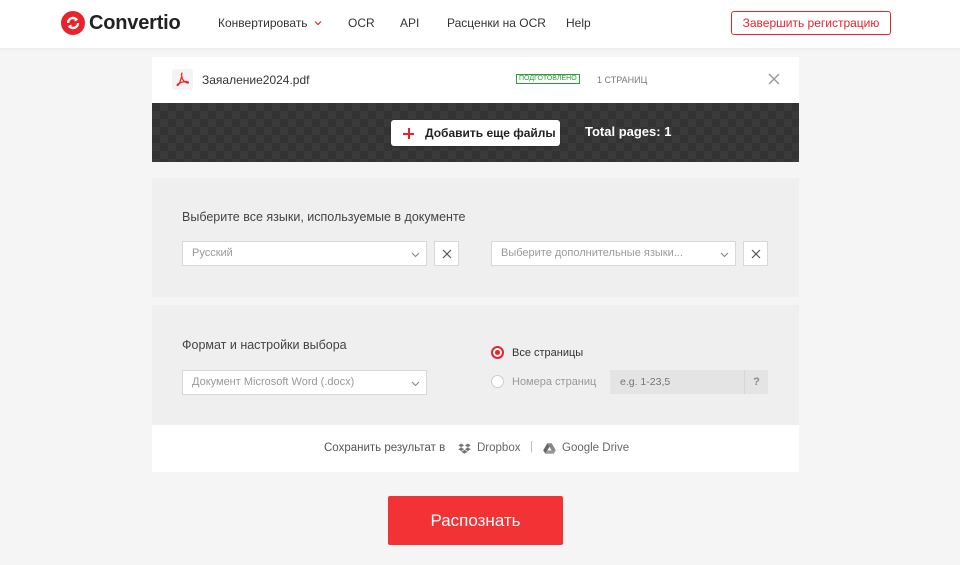  What do you see at coordinates (464, 448) in the screenshot?
I see `dropbox-icon` at bounding box center [464, 448].